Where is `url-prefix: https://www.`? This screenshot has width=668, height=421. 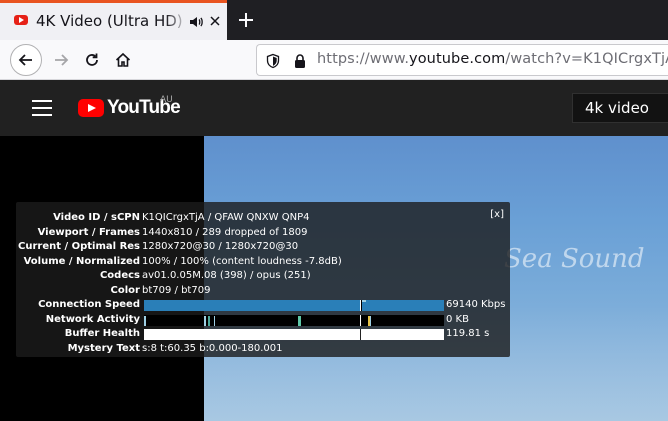 url-prefix: https://www. is located at coordinates (363, 59).